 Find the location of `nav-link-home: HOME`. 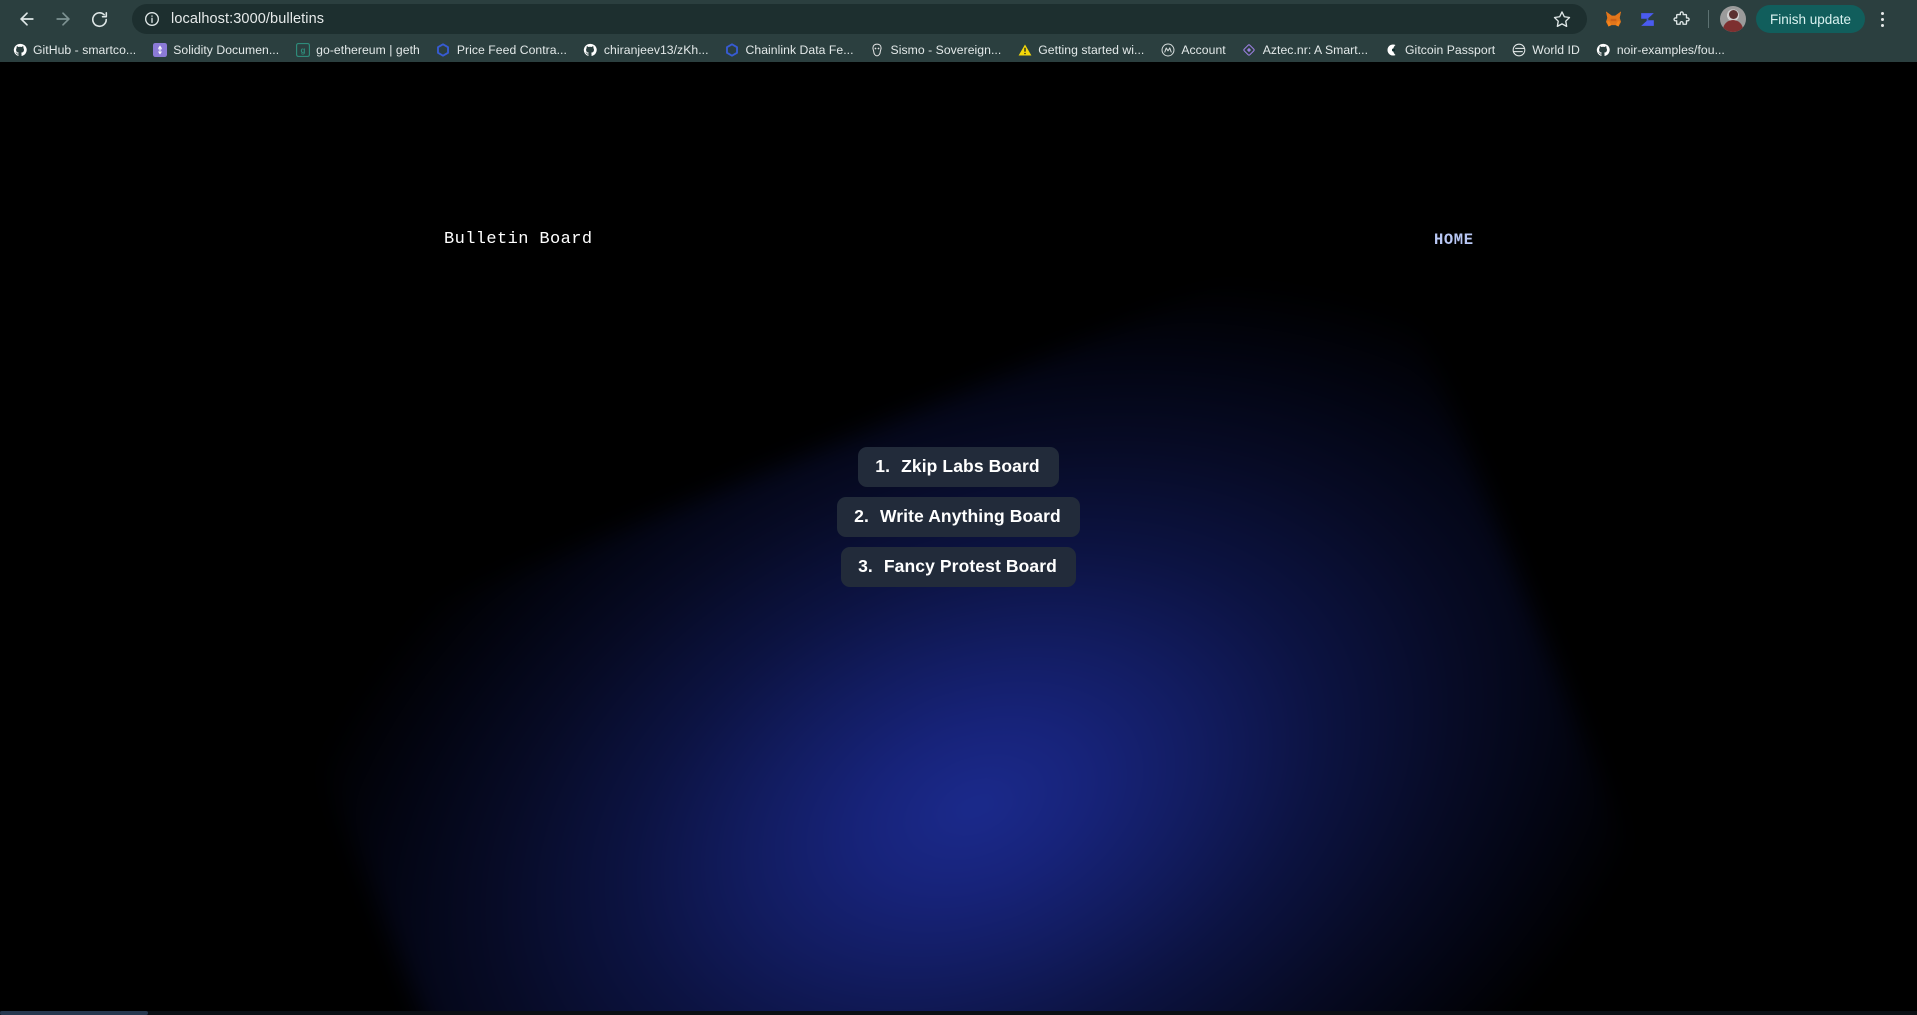

nav-link-home: HOME is located at coordinates (1454, 240).